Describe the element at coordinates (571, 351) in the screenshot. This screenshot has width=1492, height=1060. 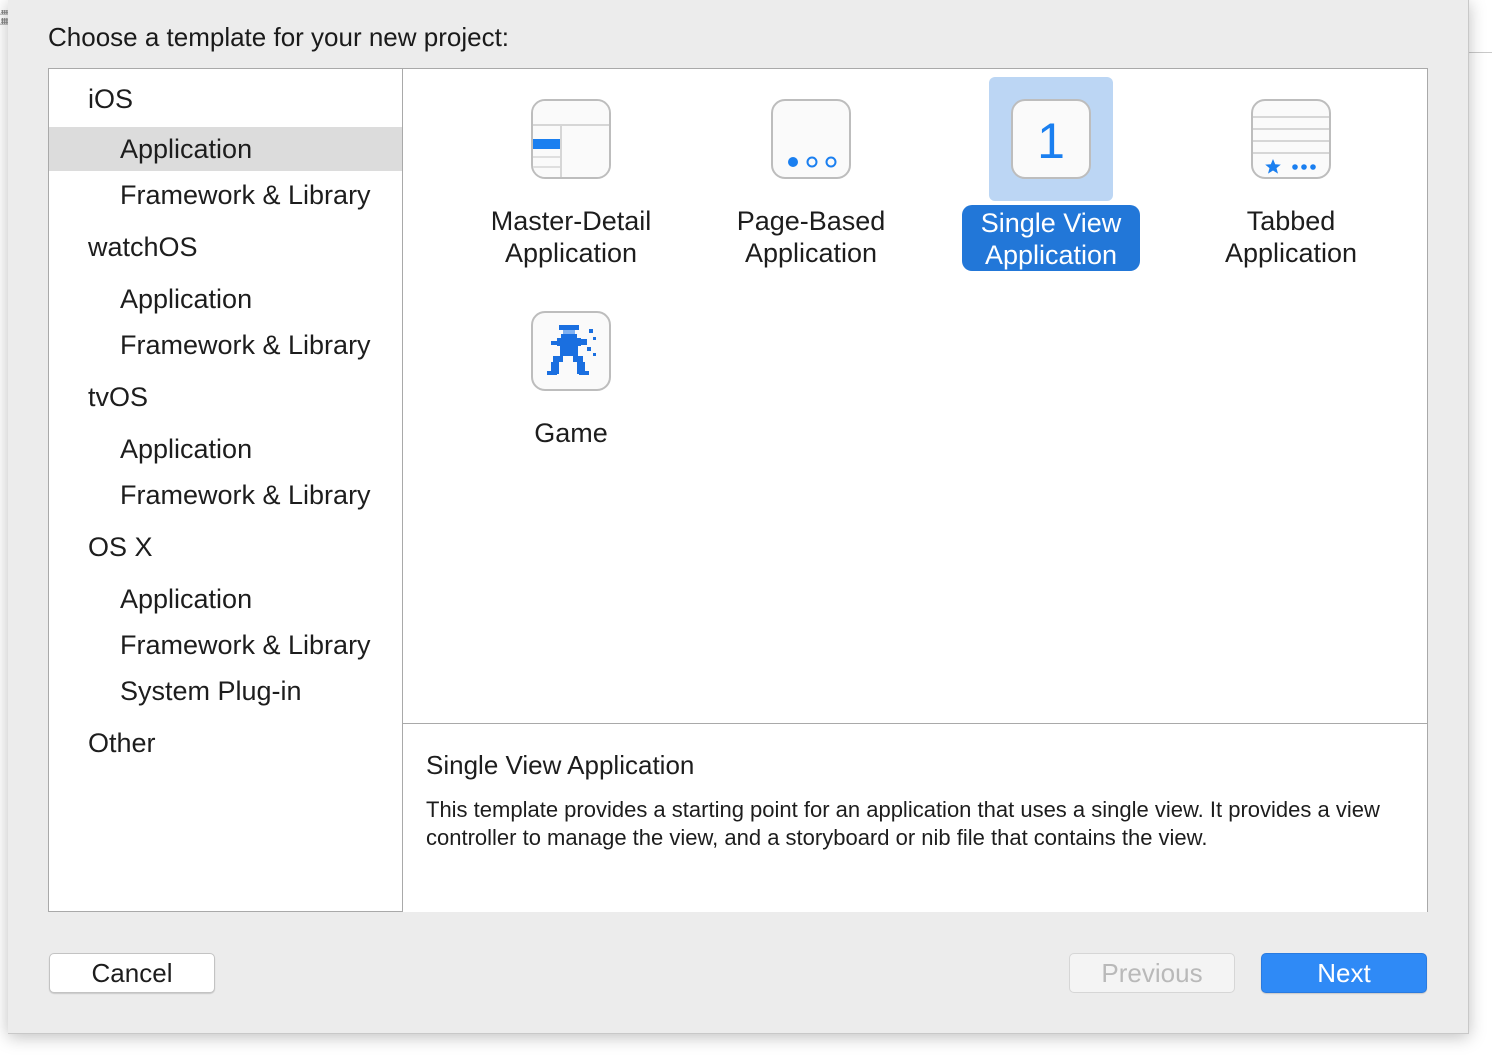
I see `game-icon` at that location.